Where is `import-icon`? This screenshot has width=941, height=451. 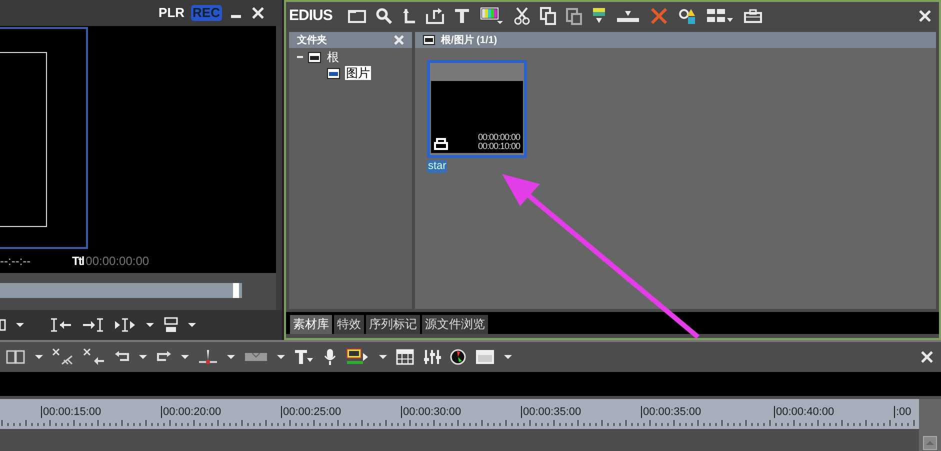 import-icon is located at coordinates (435, 16).